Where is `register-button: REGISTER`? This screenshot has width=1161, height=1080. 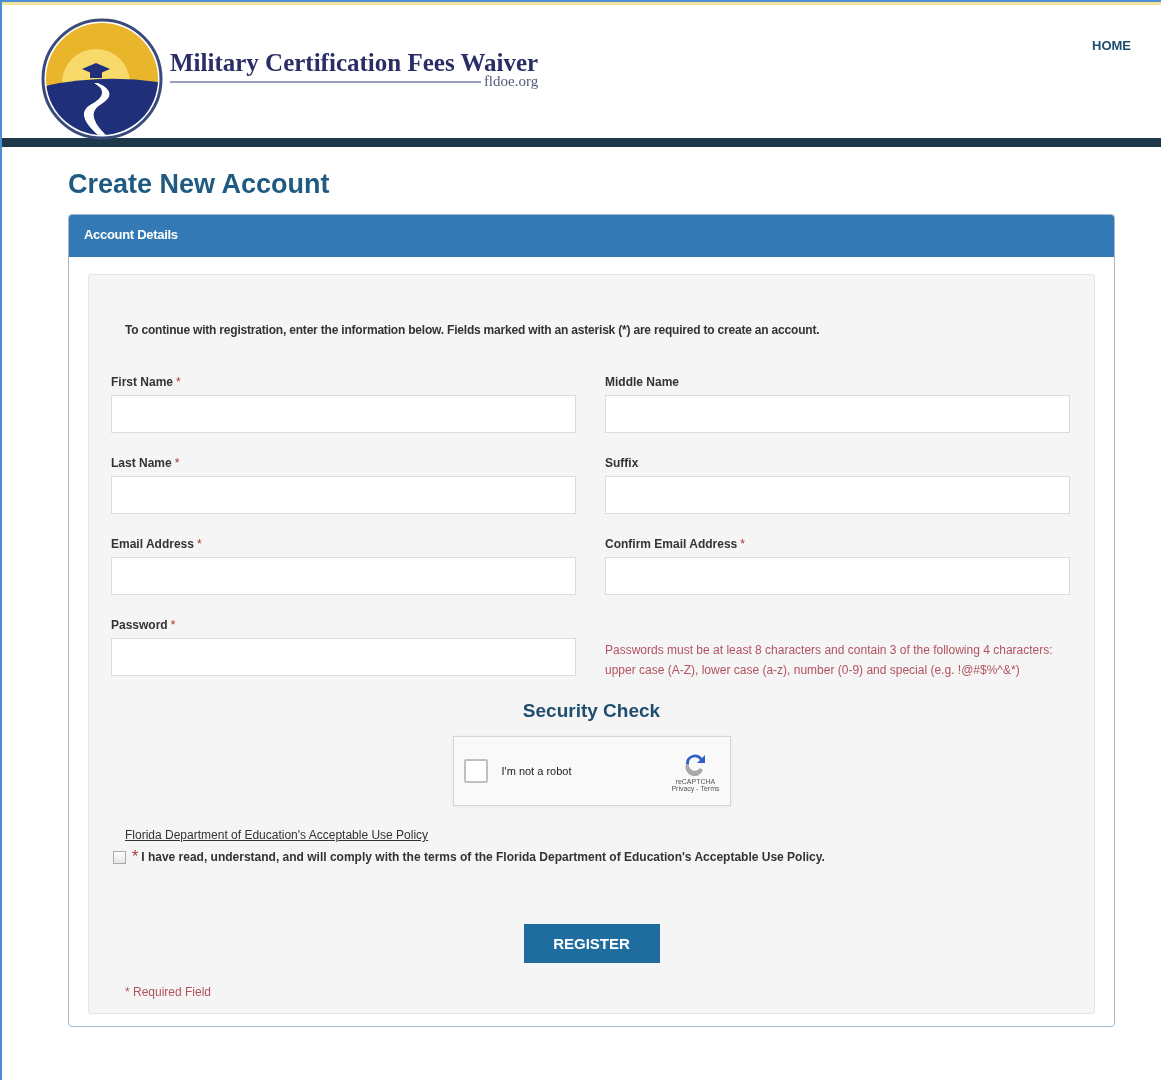
register-button: REGISTER is located at coordinates (591, 943).